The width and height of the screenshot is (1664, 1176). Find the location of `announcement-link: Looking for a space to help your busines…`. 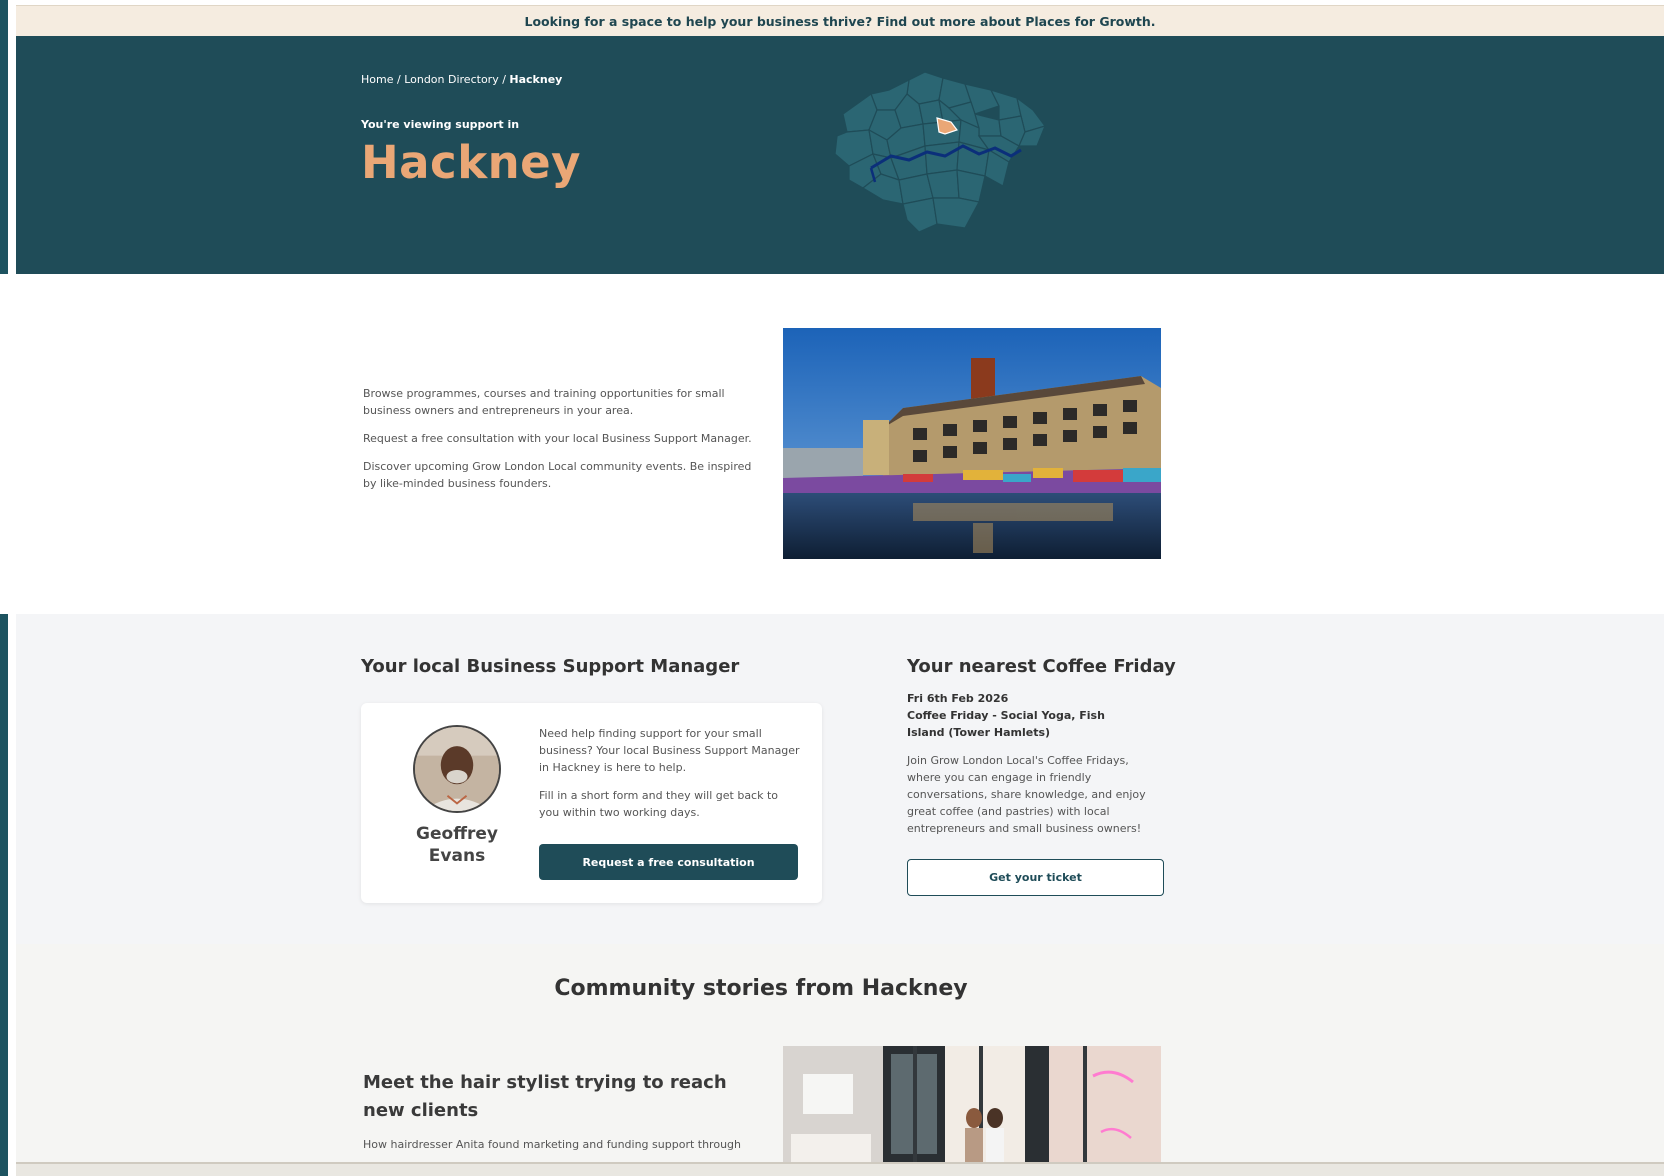

announcement-link: Looking for a space to help your busines… is located at coordinates (839, 21).